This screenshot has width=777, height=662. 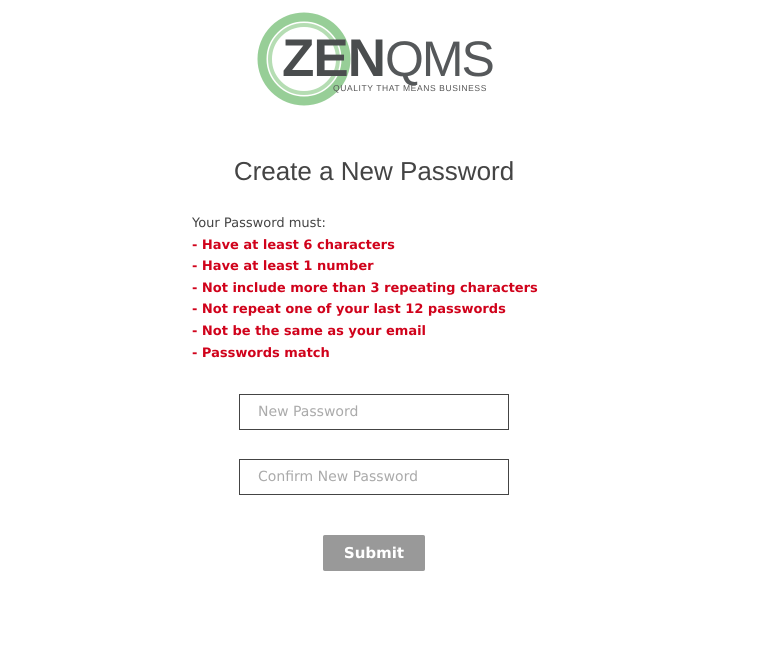 I want to click on requirement-rule: - Have at least 1 number, so click(x=283, y=267).